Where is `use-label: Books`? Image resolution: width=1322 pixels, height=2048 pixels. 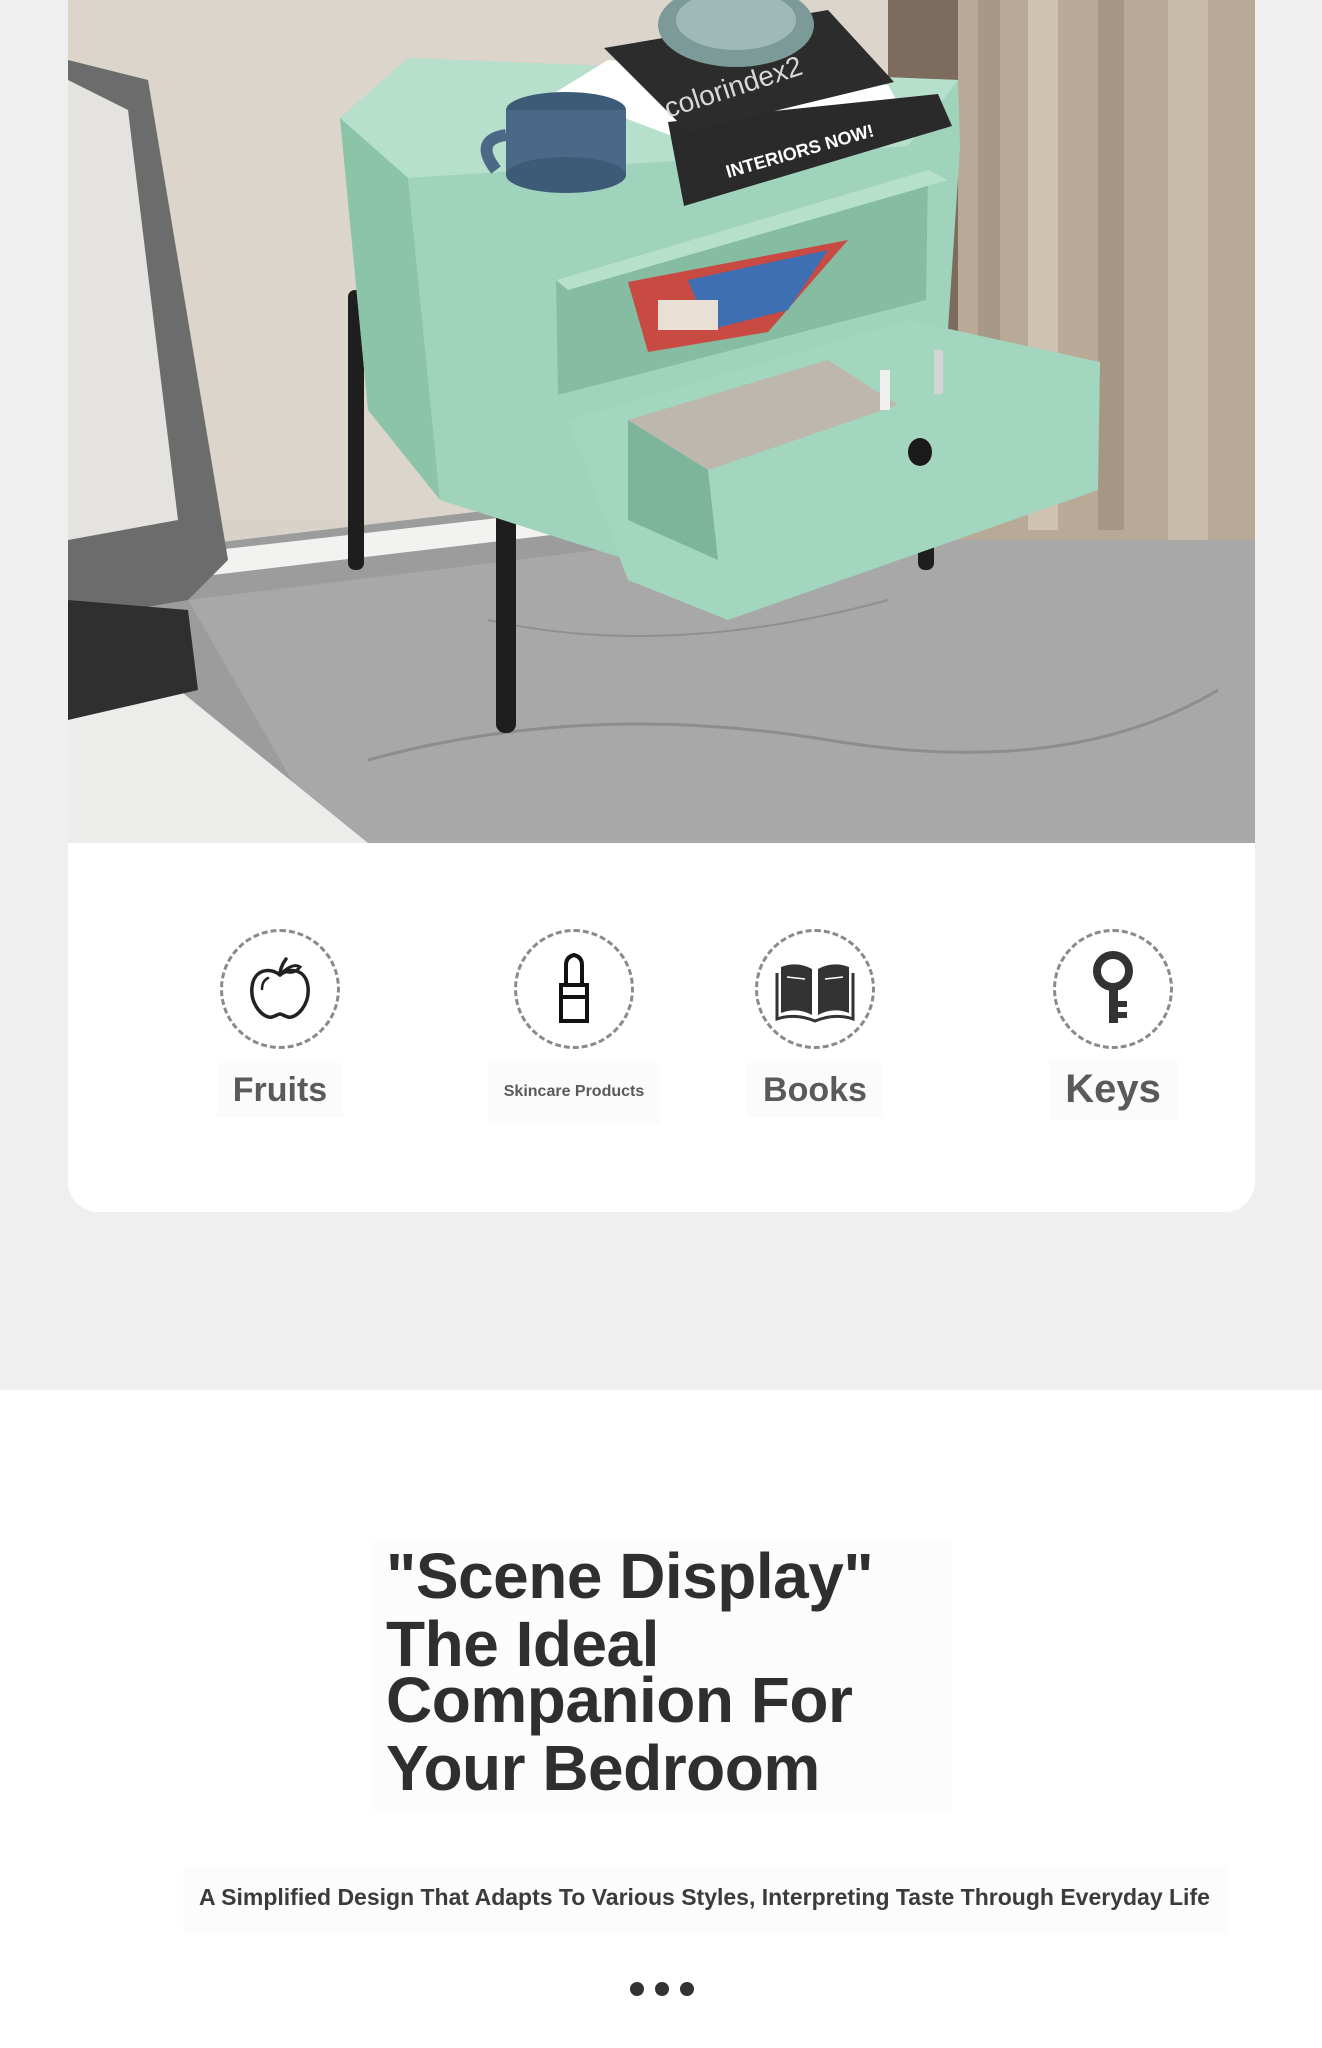 use-label: Books is located at coordinates (815, 1090).